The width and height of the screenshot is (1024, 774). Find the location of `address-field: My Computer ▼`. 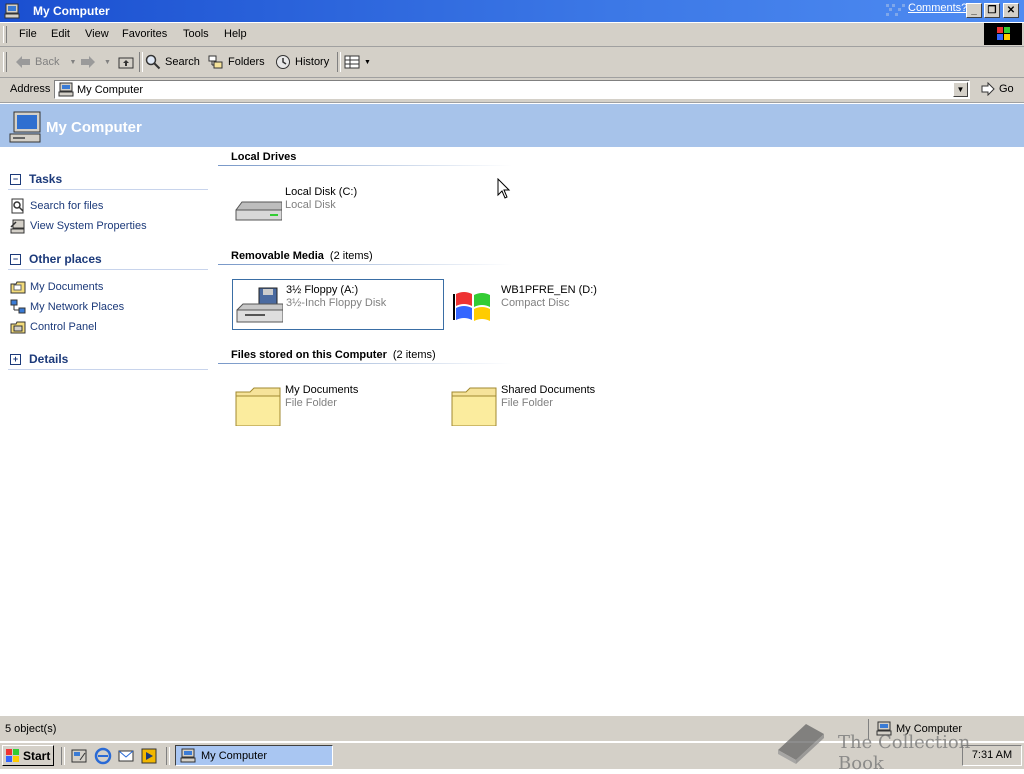

address-field: My Computer ▼ is located at coordinates (512, 89).